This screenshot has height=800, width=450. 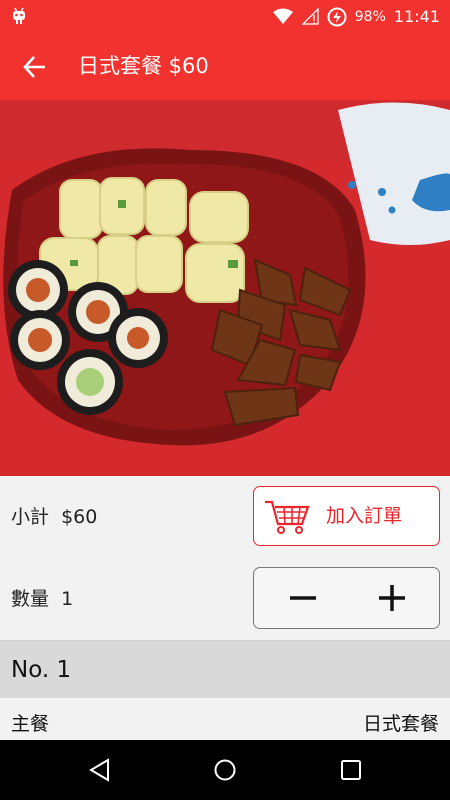 What do you see at coordinates (35, 67) in the screenshot?
I see `back-arrow-icon` at bounding box center [35, 67].